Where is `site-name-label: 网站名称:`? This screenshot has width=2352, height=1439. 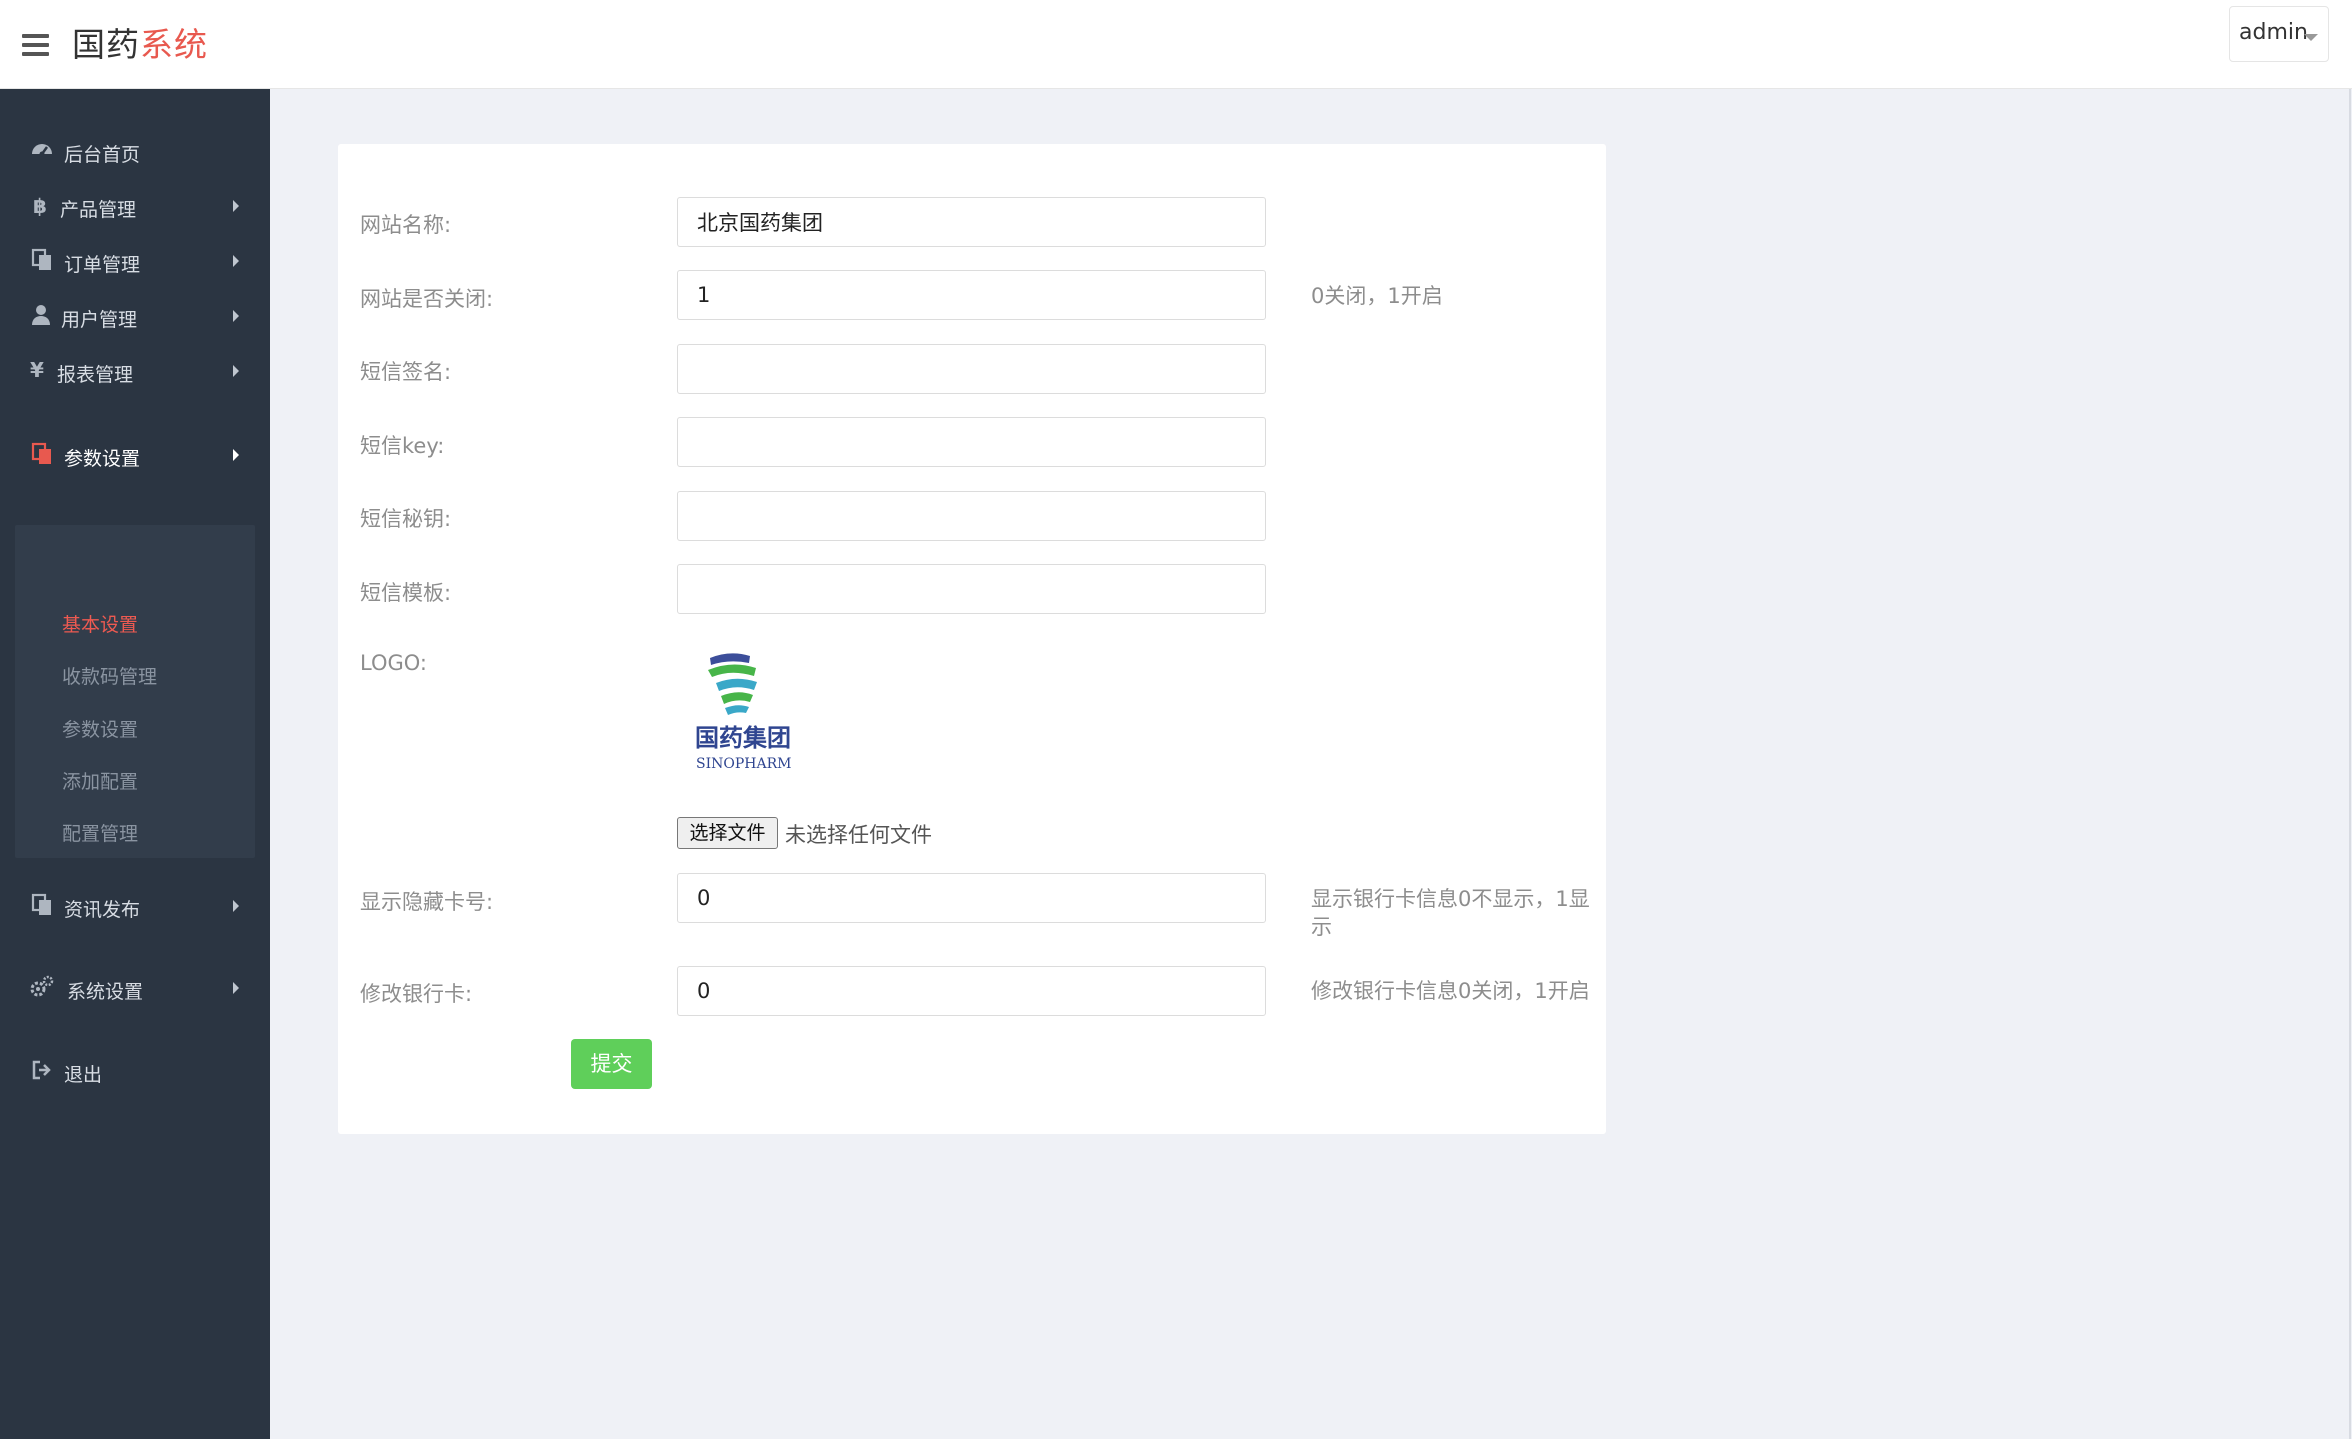 site-name-label: 网站名称: is located at coordinates (406, 225).